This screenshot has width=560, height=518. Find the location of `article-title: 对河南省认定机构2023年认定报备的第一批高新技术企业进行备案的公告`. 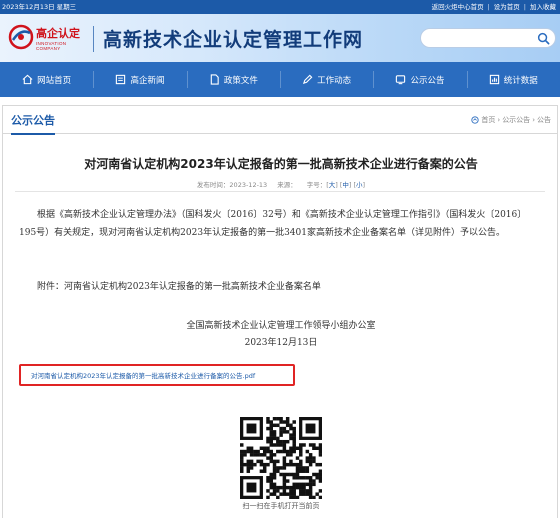

article-title: 对河南省认定机构2023年认定报备的第一批高新技术企业进行备案的公告 is located at coordinates (281, 164).